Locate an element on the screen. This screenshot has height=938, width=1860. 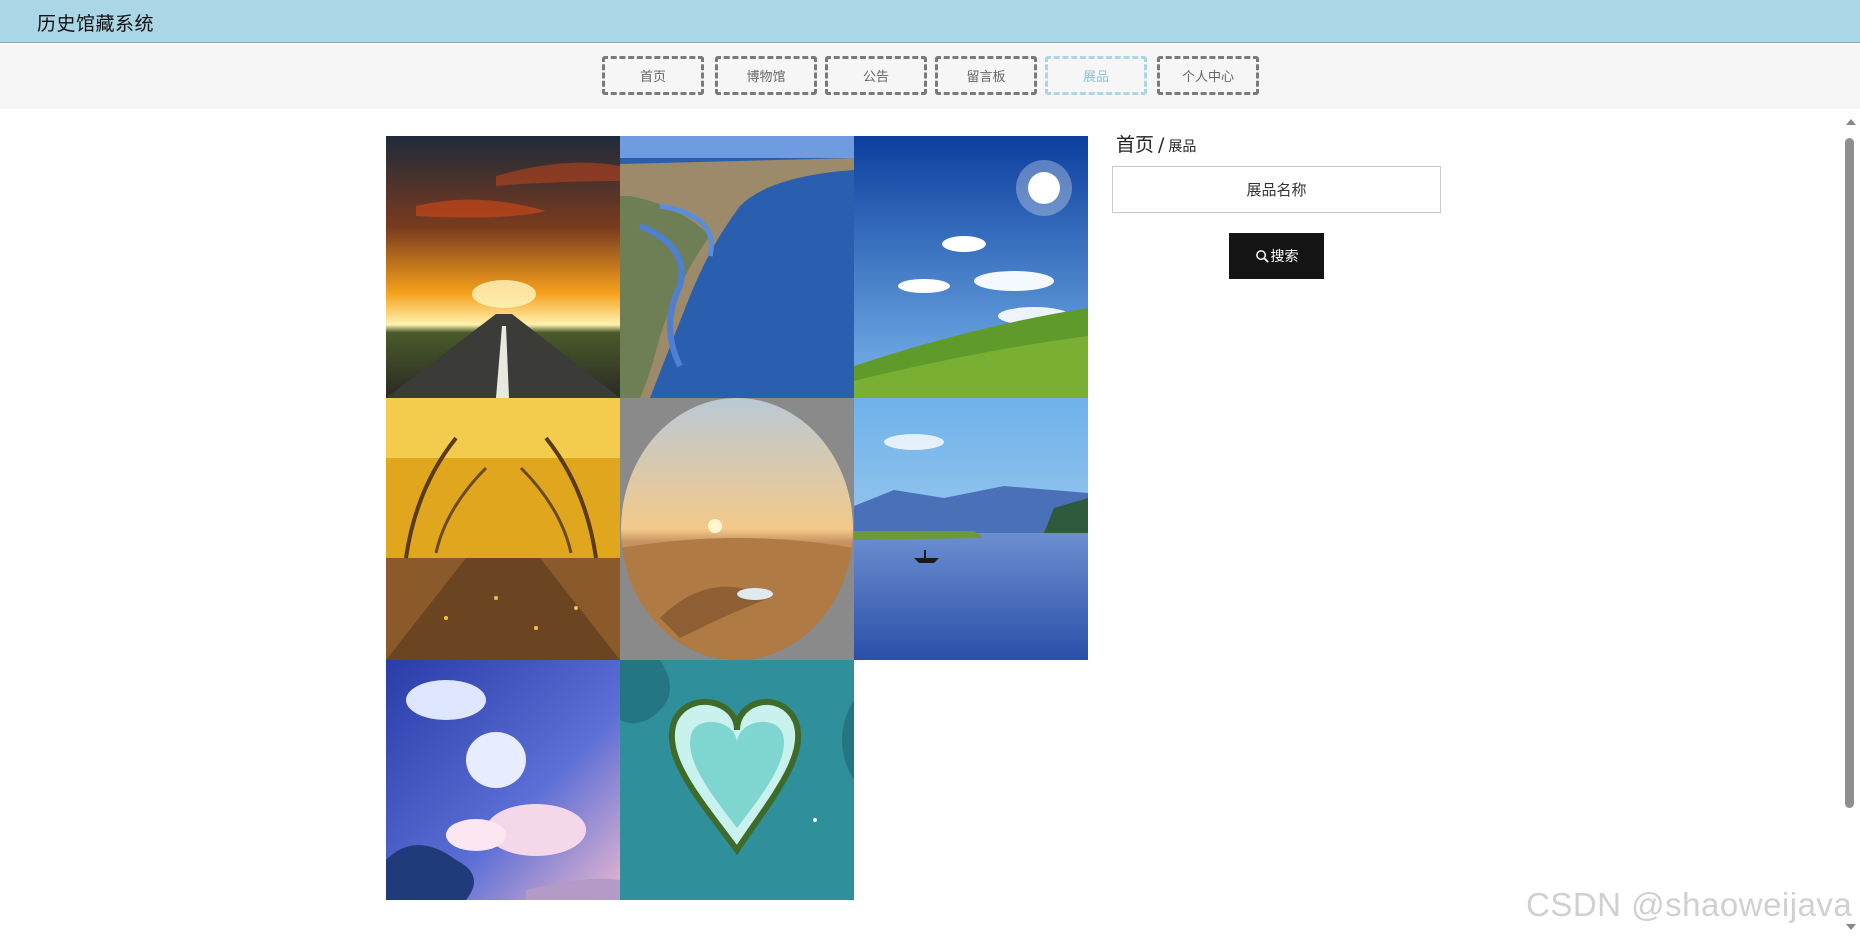
scroll-thumb is located at coordinates (1849, 473).